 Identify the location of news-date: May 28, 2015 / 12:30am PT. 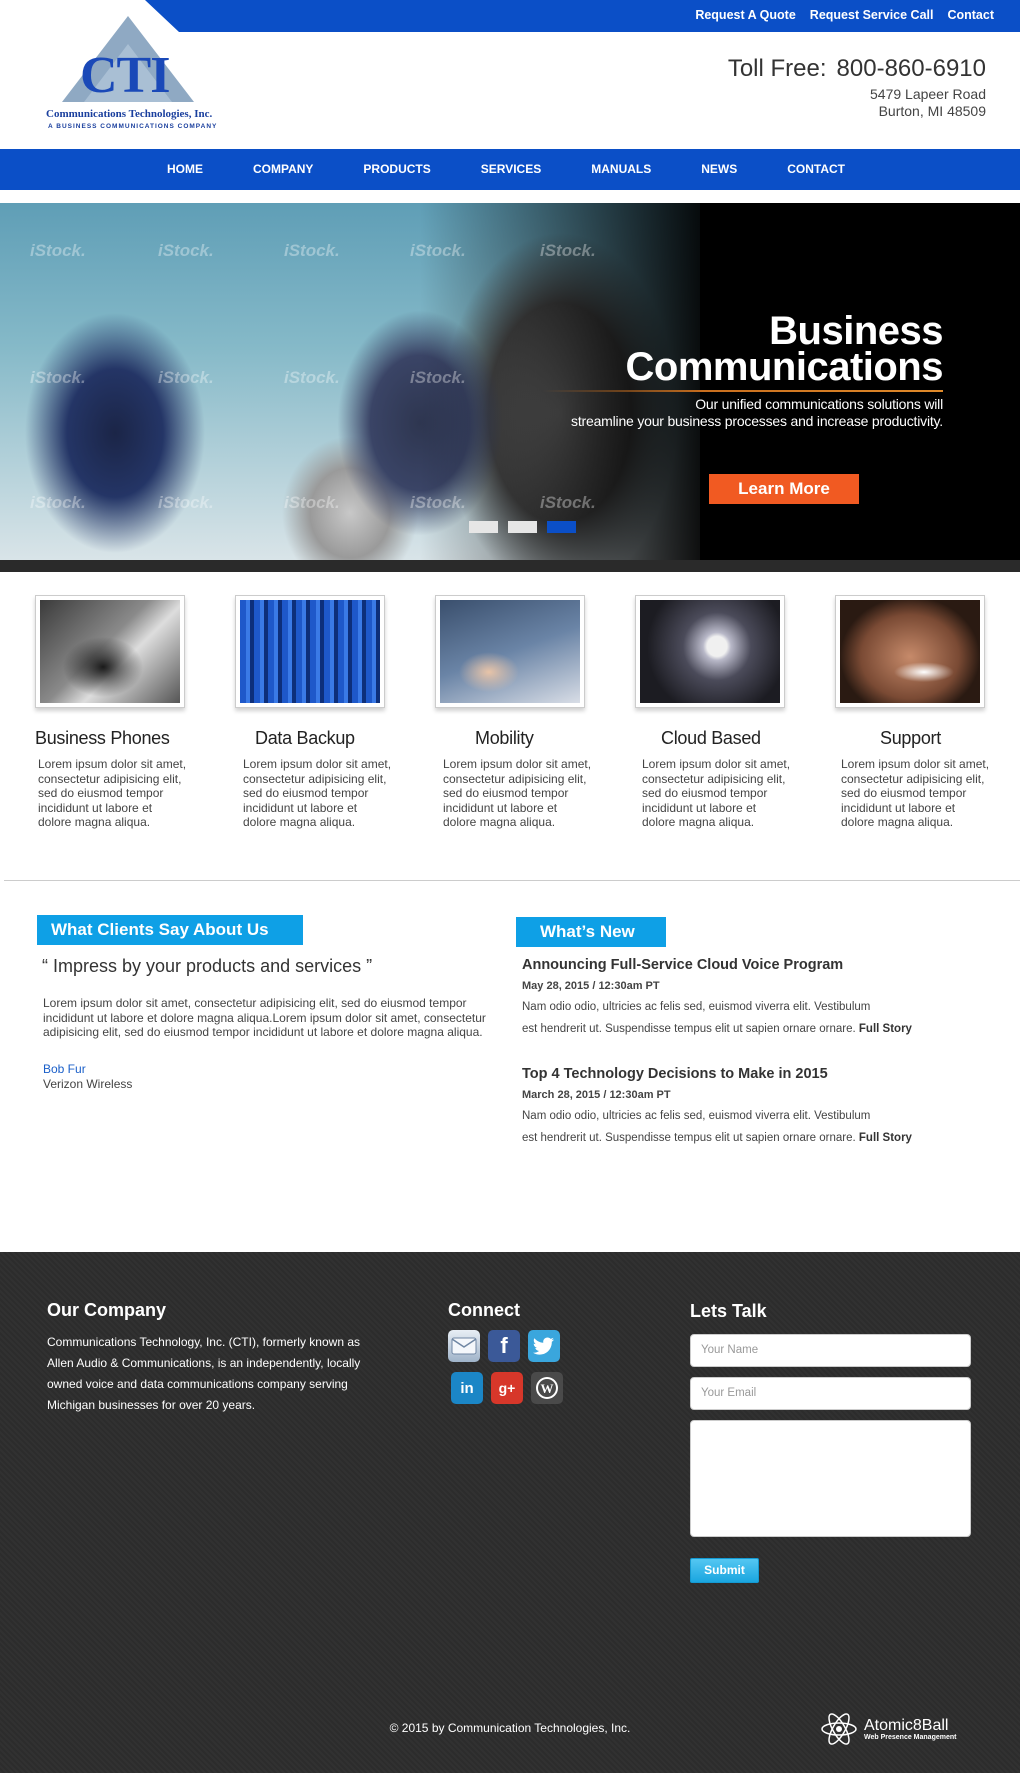
(591, 986).